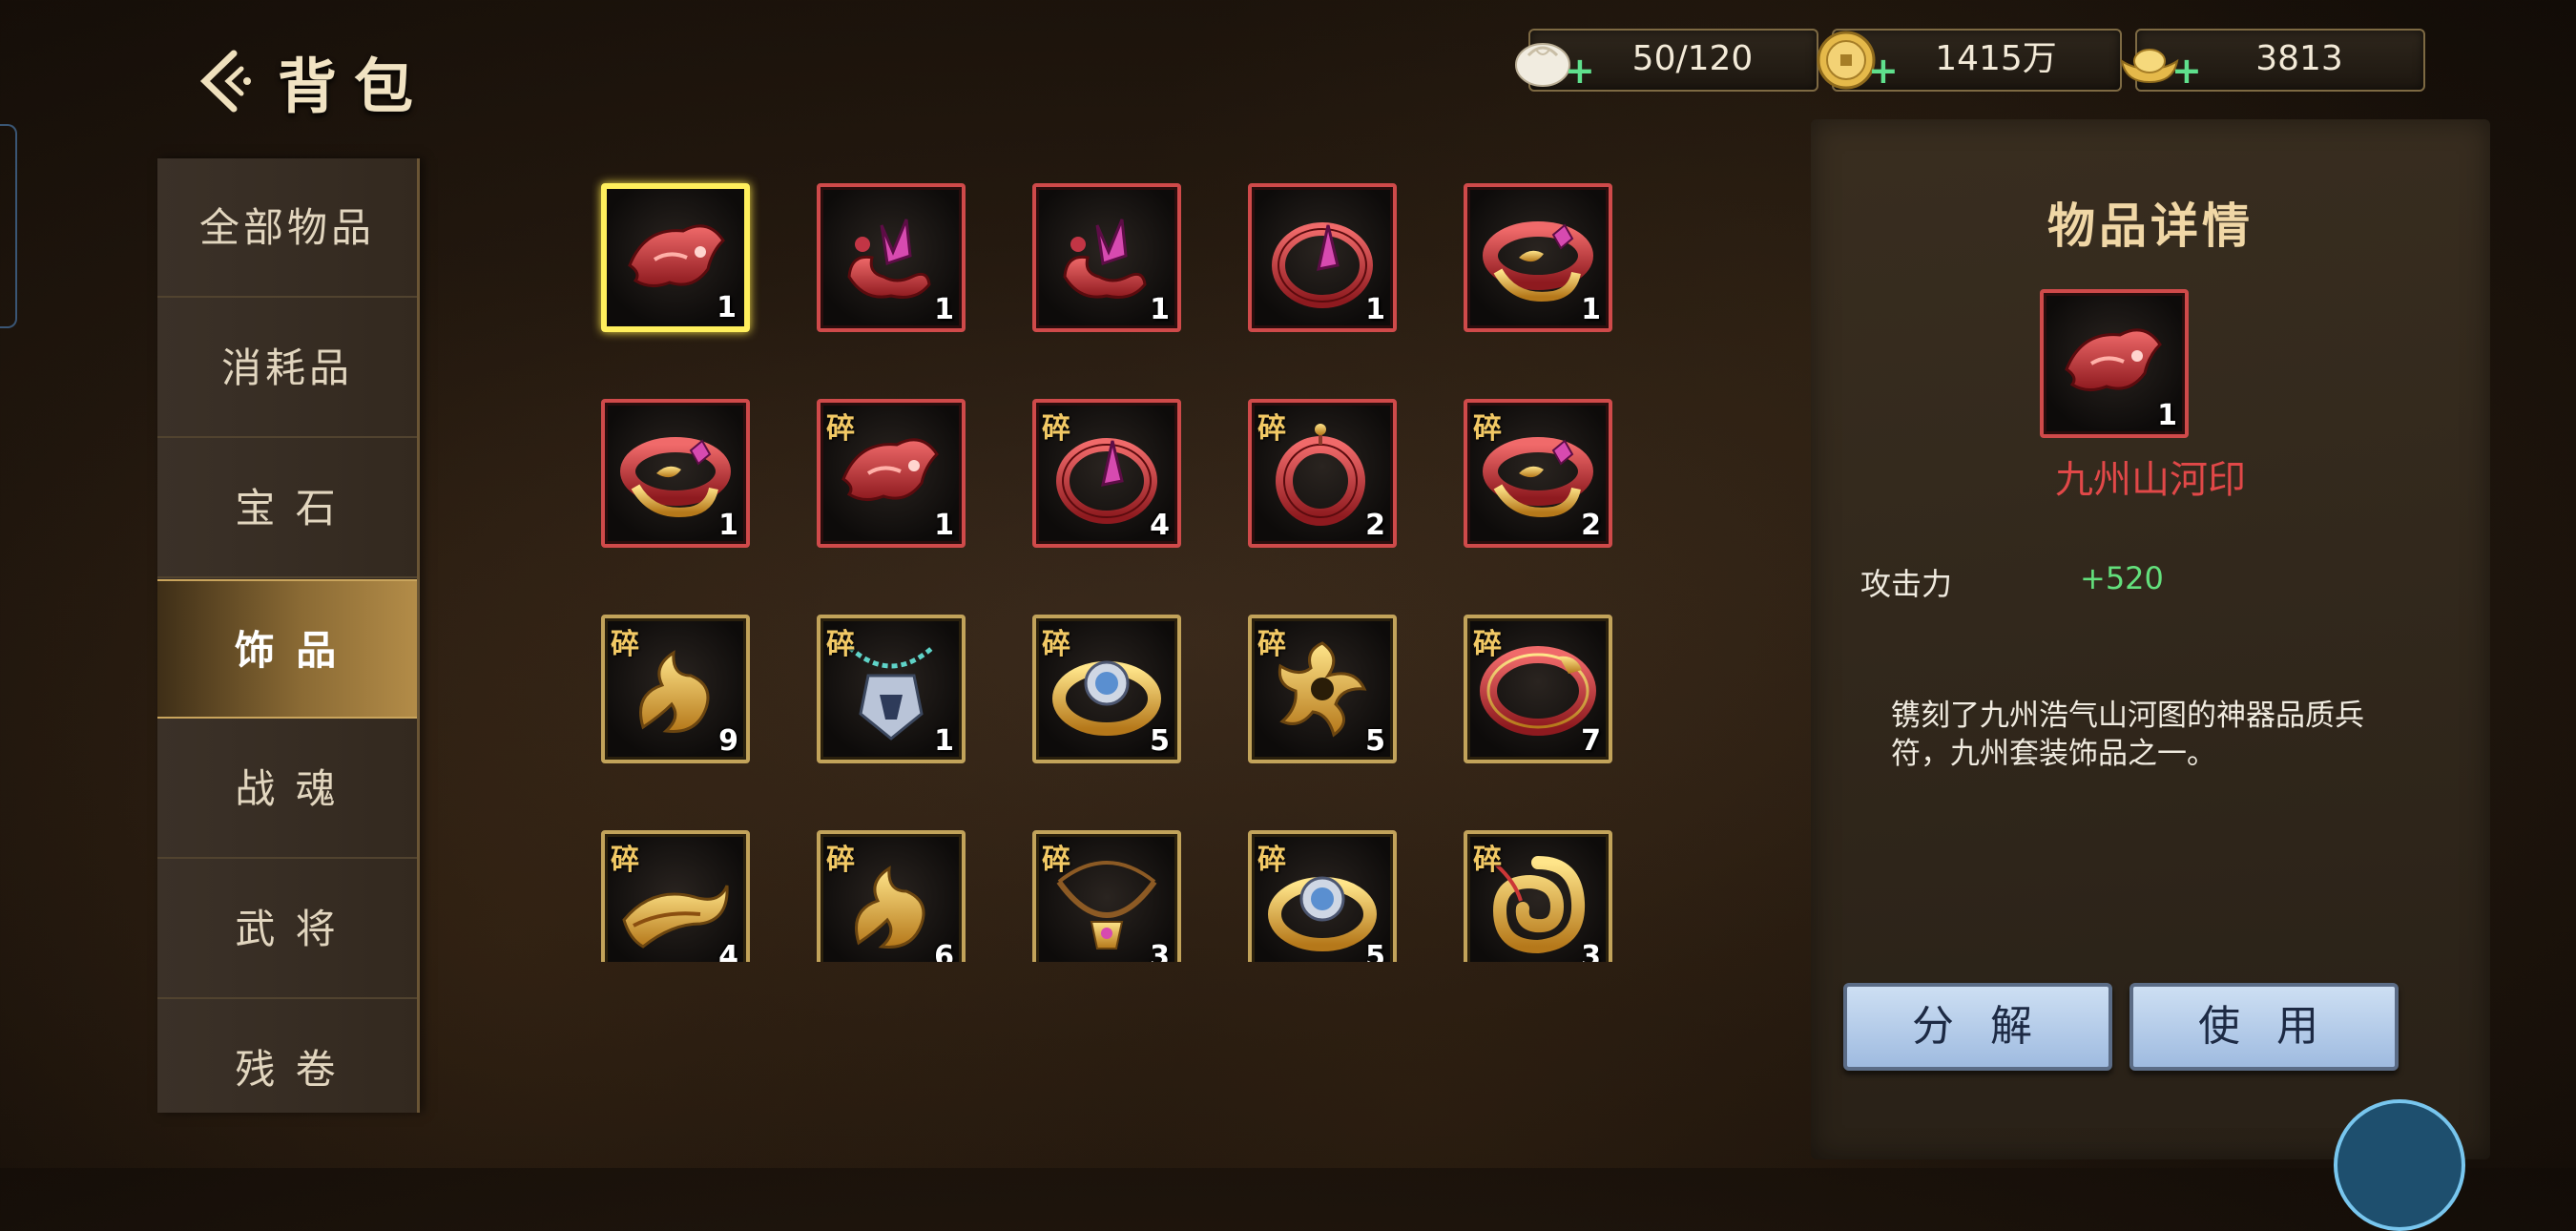  Describe the element at coordinates (891, 257) in the screenshot. I see `inventory-slot-2: 1` at that location.